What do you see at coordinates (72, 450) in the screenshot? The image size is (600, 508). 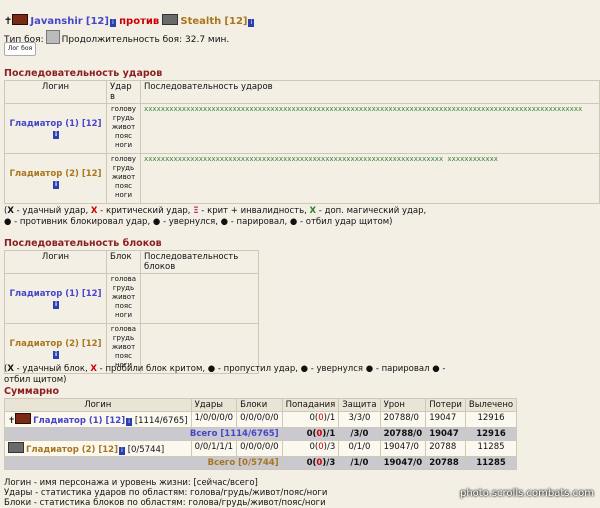 I see `gladiator-2-name: Гладиатор (2) [12]` at bounding box center [72, 450].